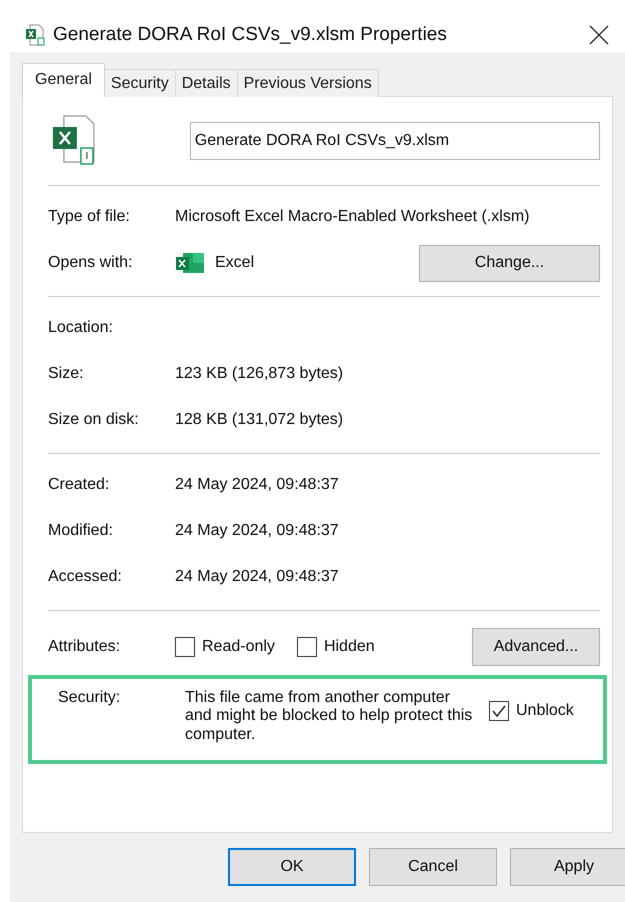 Image resolution: width=625 pixels, height=902 pixels. What do you see at coordinates (140, 83) in the screenshot?
I see `tab: Security` at bounding box center [140, 83].